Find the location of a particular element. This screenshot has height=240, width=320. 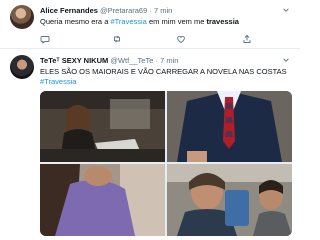

like-icon is located at coordinates (181, 39).